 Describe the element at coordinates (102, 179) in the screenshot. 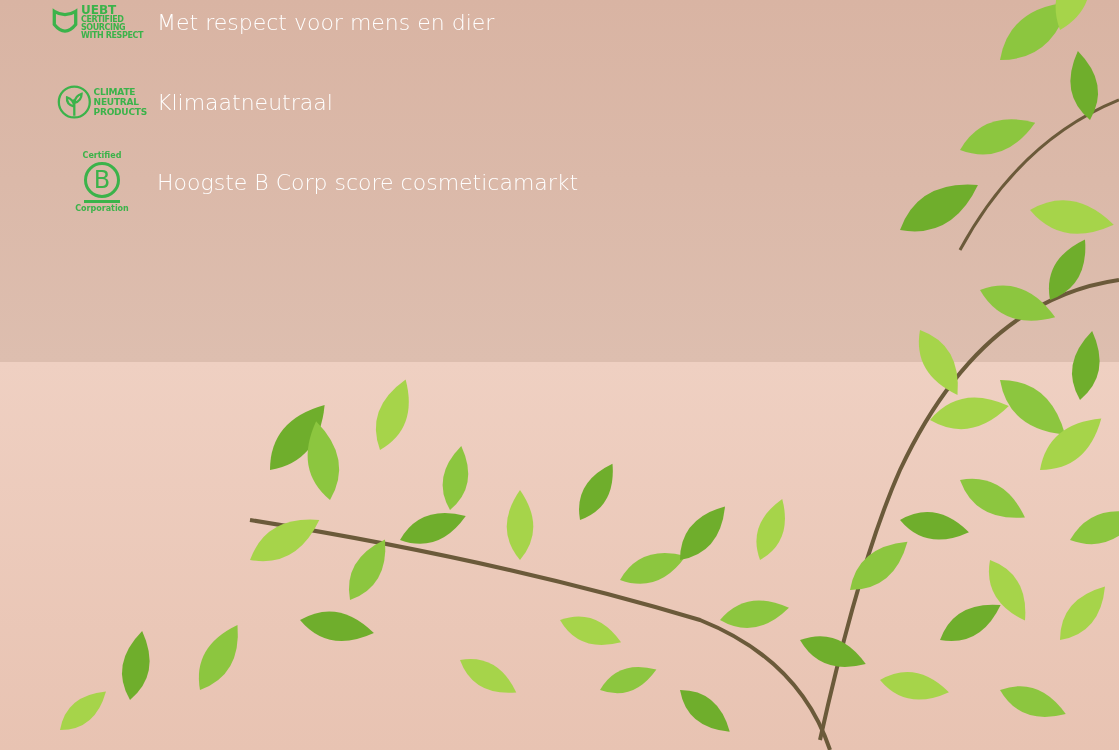

I see `logo-text: B` at that location.